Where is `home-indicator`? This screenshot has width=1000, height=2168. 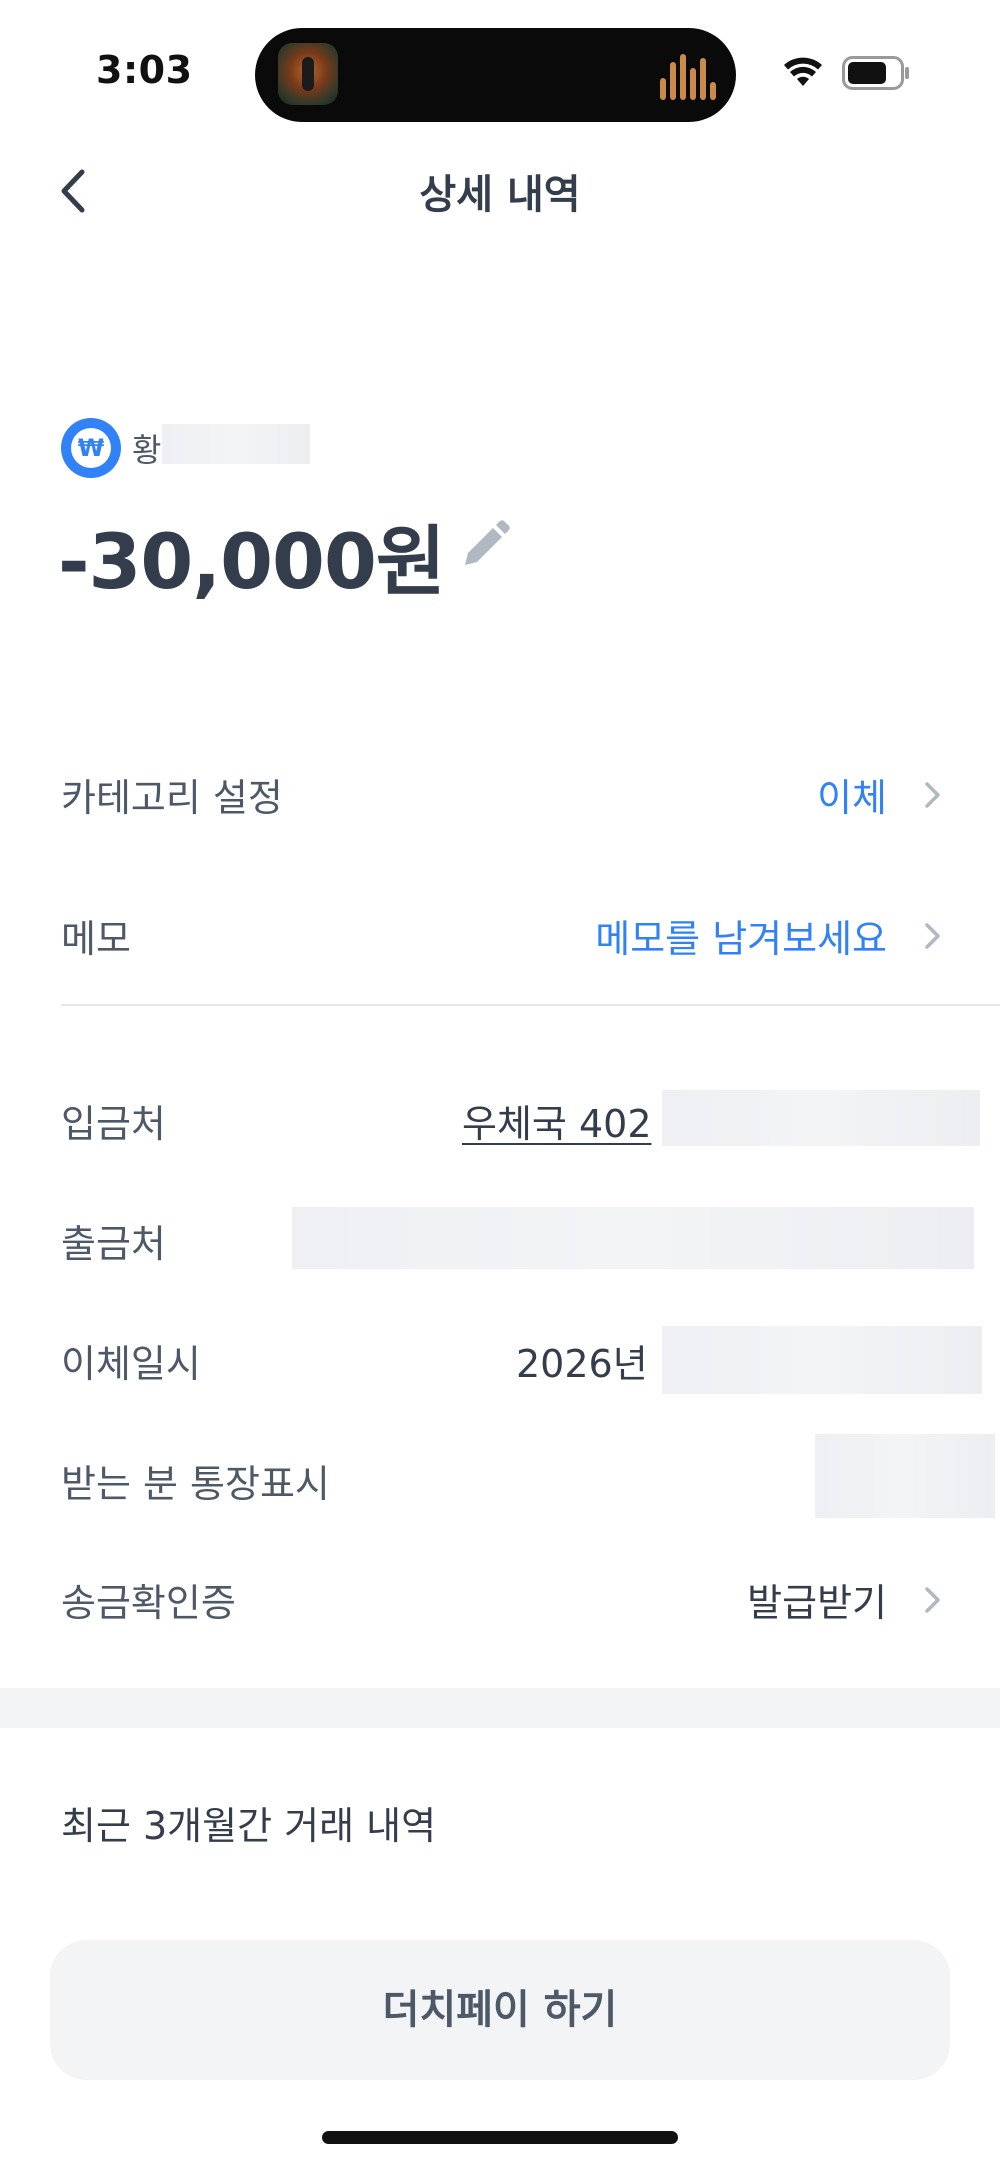
home-indicator is located at coordinates (500, 2137).